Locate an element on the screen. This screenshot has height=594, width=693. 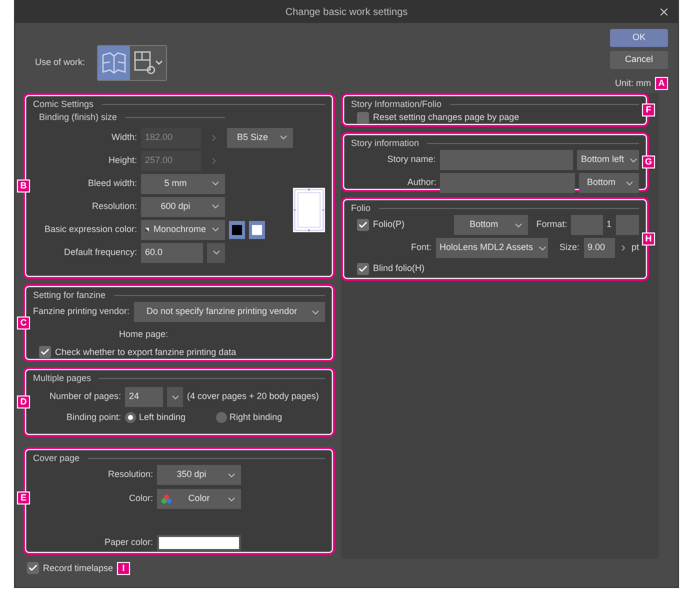
field-label: Size: is located at coordinates (570, 247).